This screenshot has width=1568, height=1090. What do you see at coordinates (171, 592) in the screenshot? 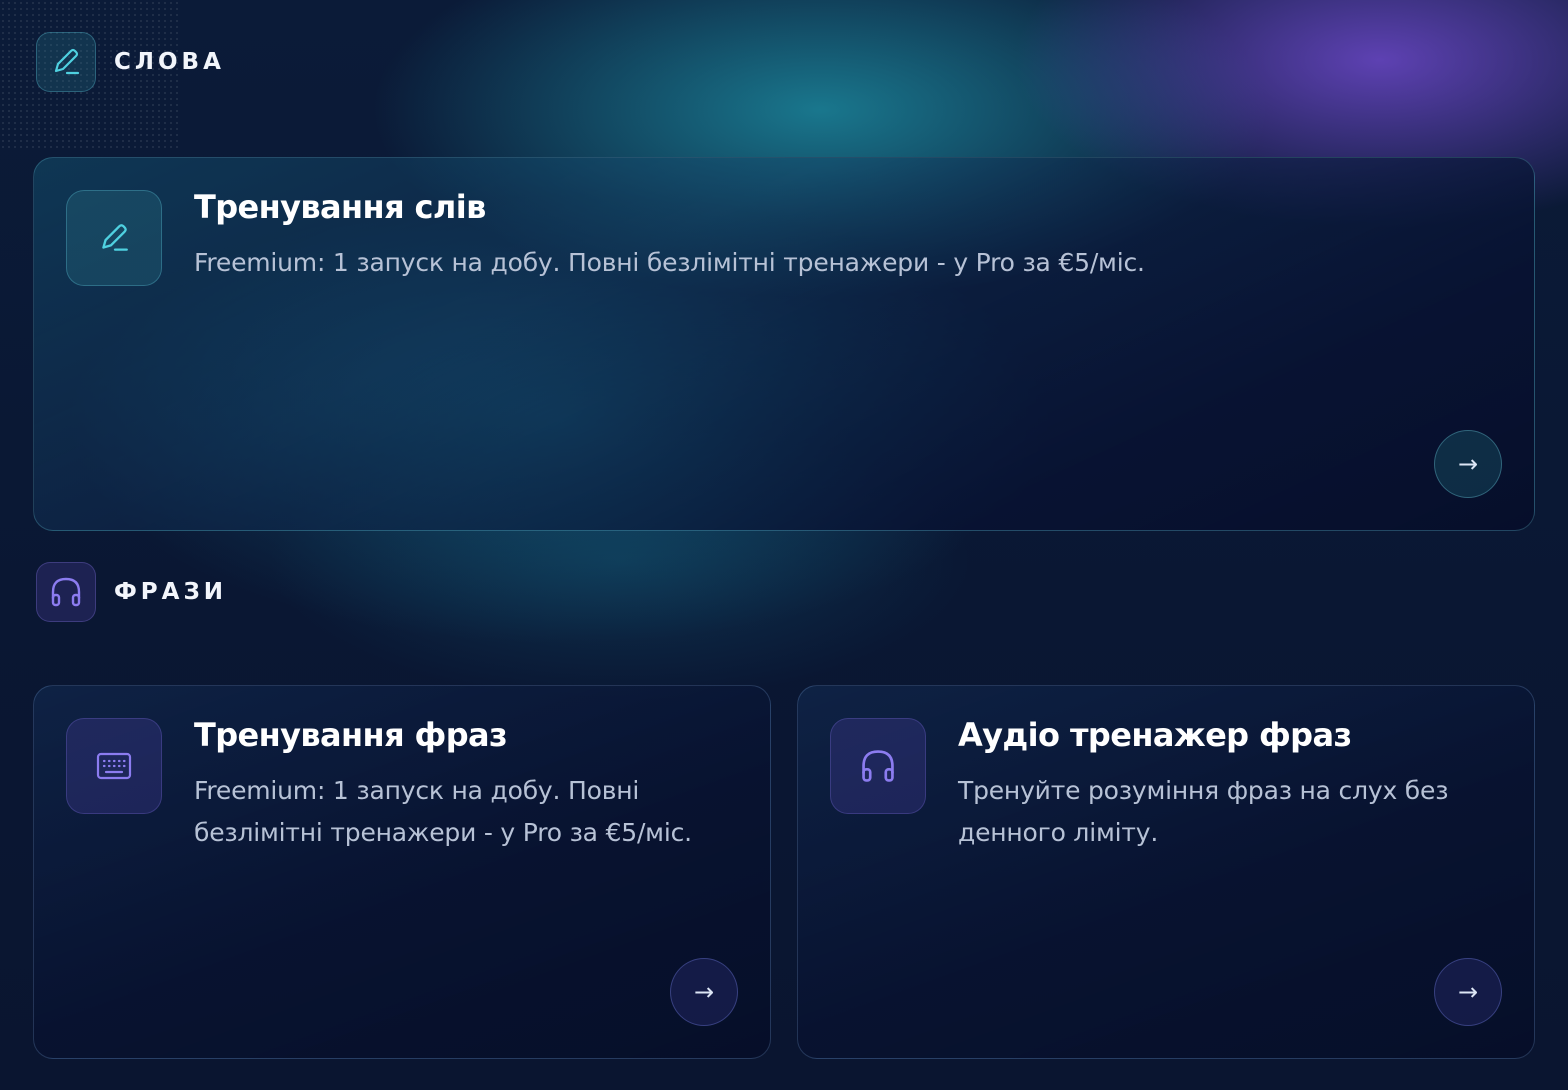
I see `section-title-phrases: ФРАЗИ` at bounding box center [171, 592].